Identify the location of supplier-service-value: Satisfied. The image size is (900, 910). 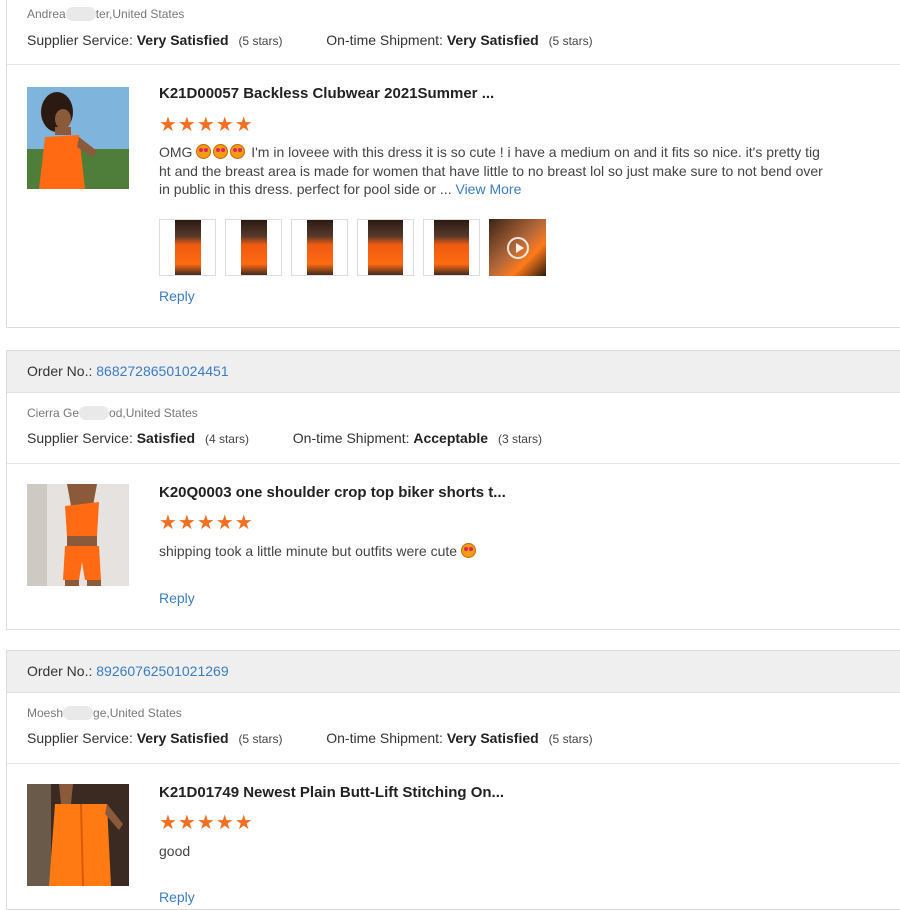
(166, 438).